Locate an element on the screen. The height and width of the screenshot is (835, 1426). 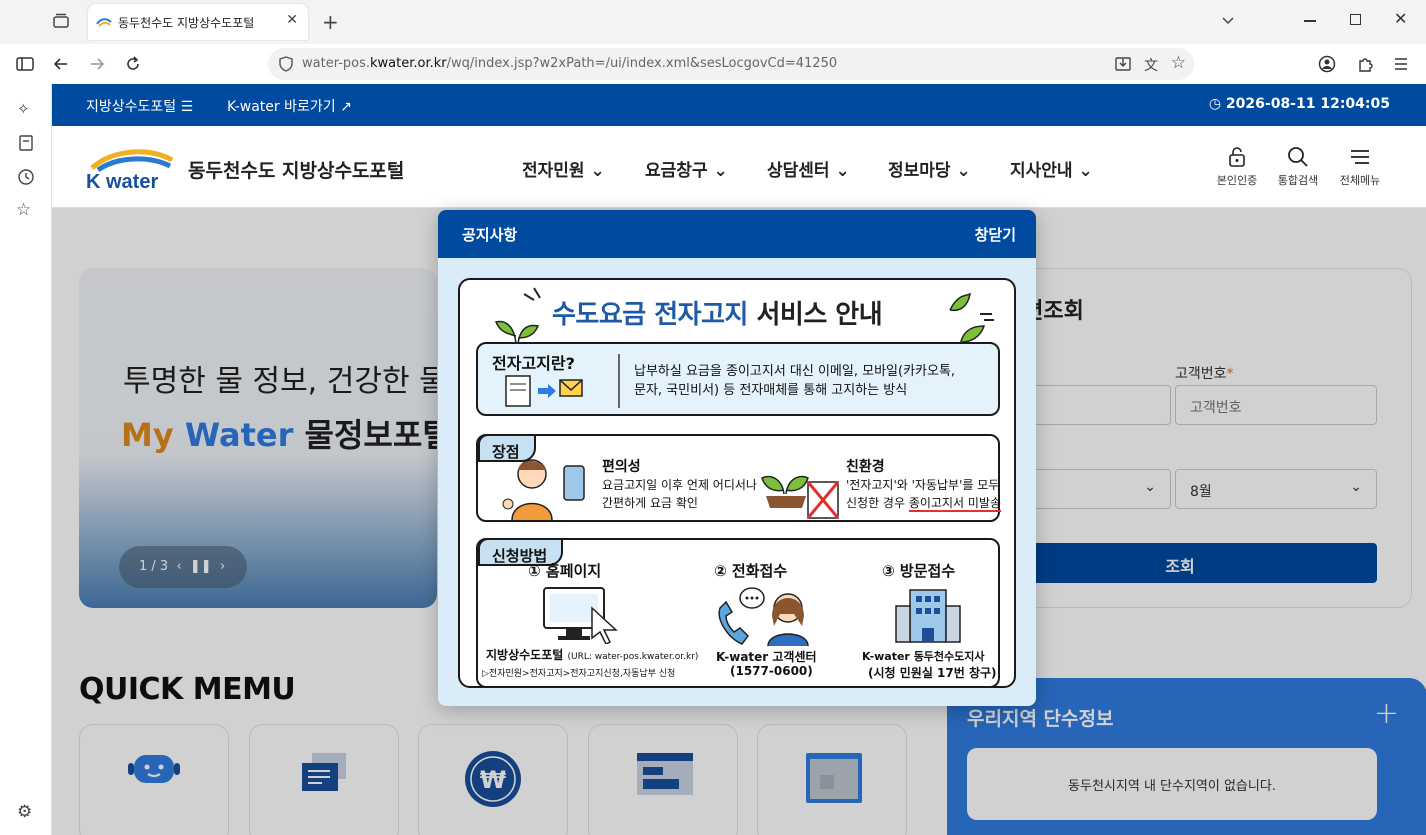
method-3-desc: K-water 동두천수도지사 is located at coordinates (923, 656).